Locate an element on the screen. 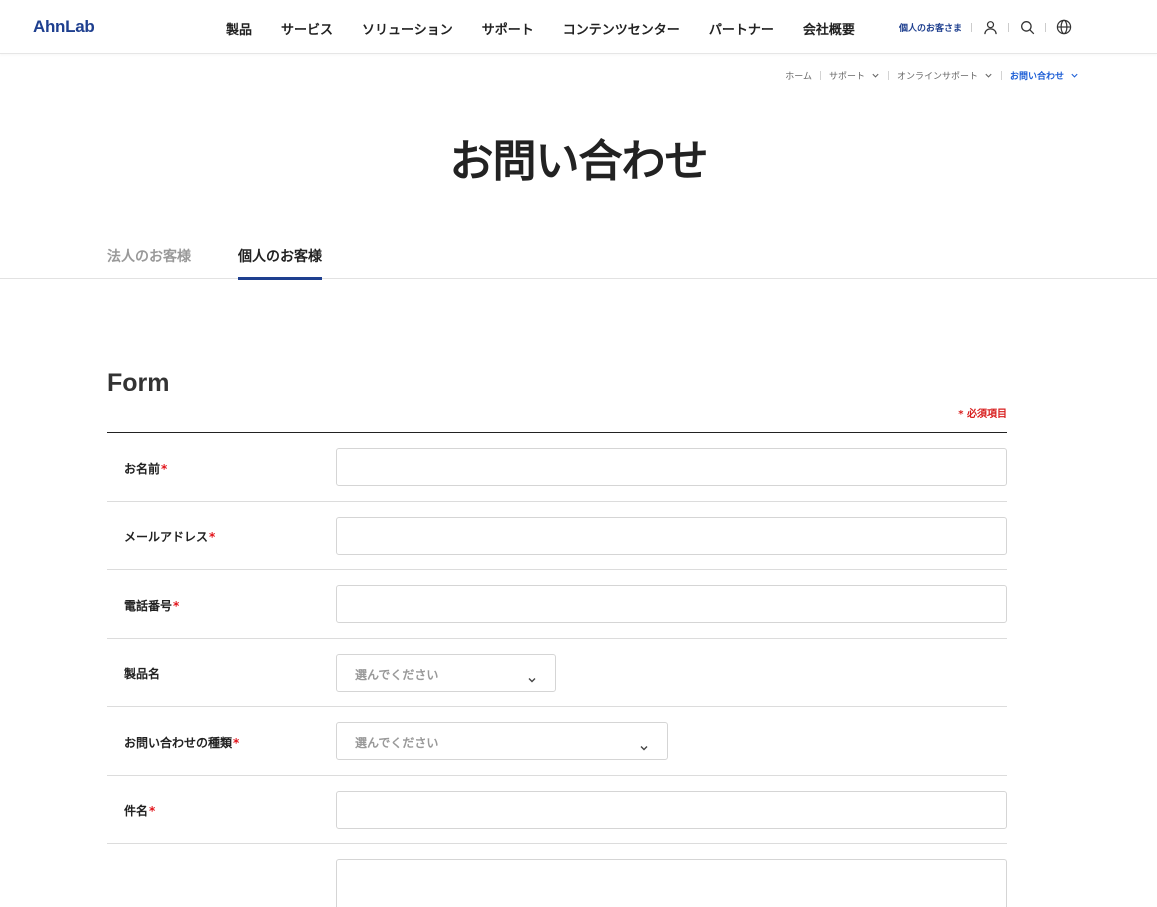  tab-corporate: 法人のお客様 is located at coordinates (149, 261).